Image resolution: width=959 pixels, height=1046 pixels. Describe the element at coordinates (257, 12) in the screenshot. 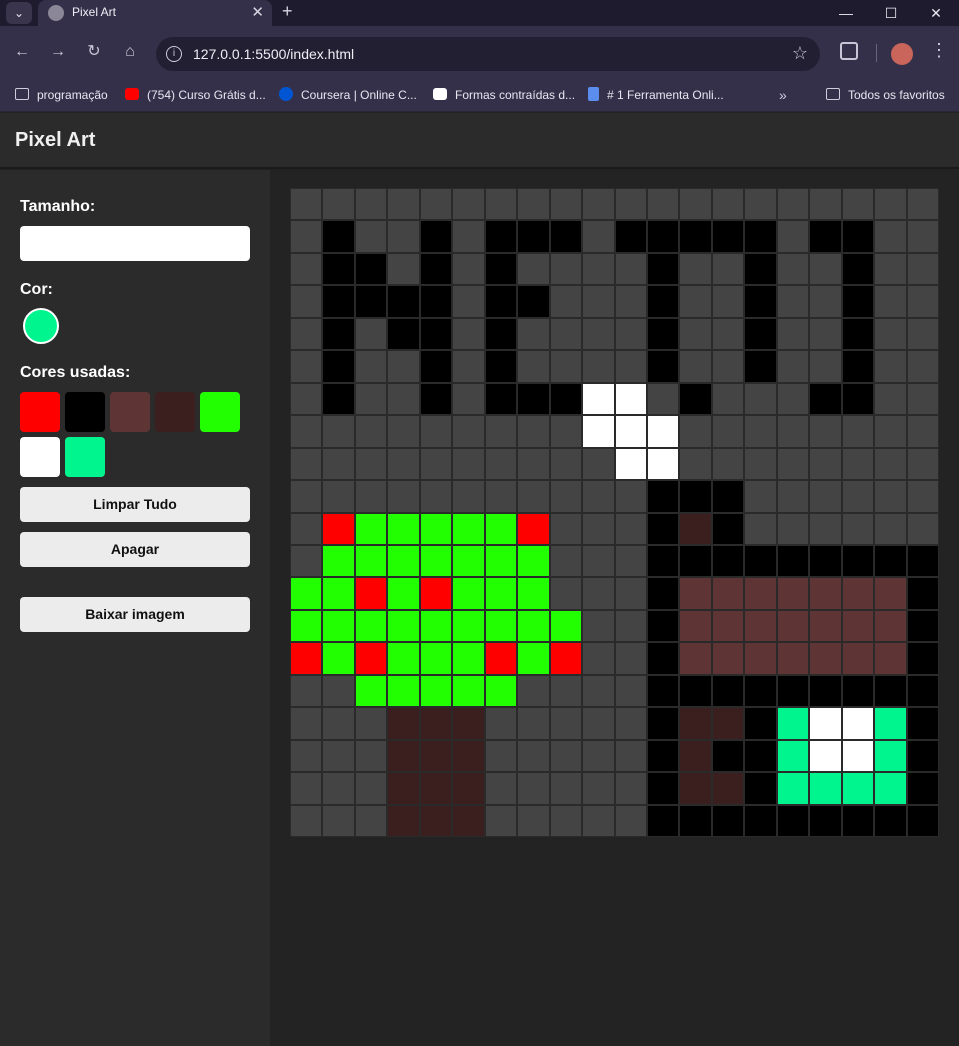

I see `tab-close-icon: ✕` at that location.